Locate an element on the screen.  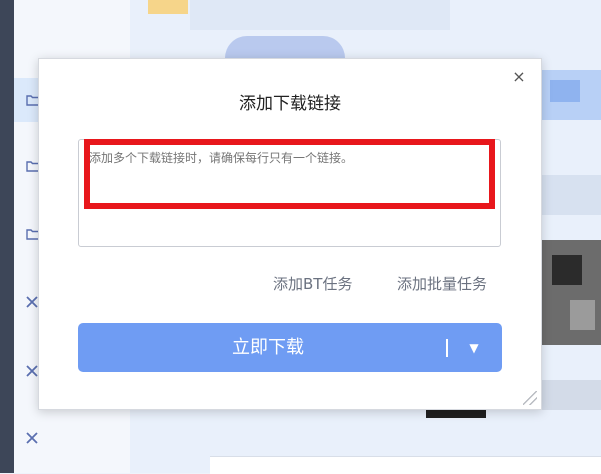
dropdown-arrow-icon: ▼ is located at coordinates (474, 348).